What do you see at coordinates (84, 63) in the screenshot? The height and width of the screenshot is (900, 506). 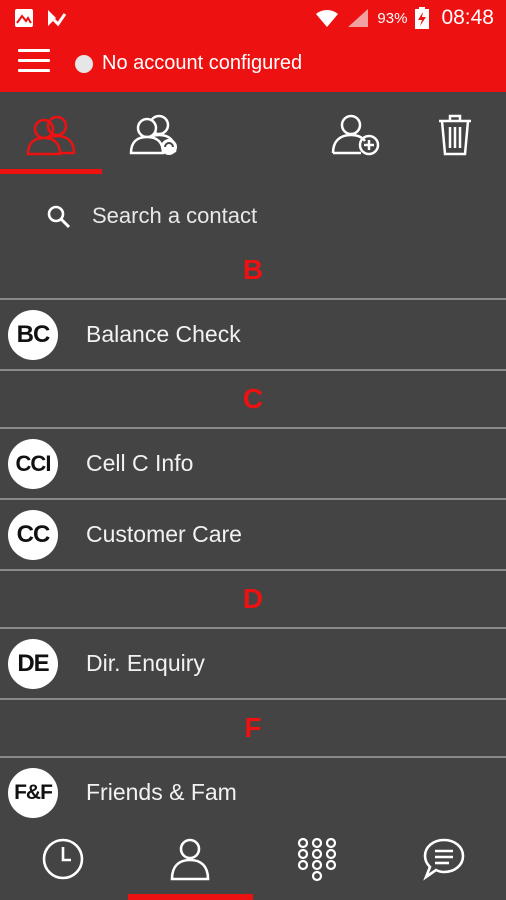 I see `status-dot-icon` at bounding box center [84, 63].